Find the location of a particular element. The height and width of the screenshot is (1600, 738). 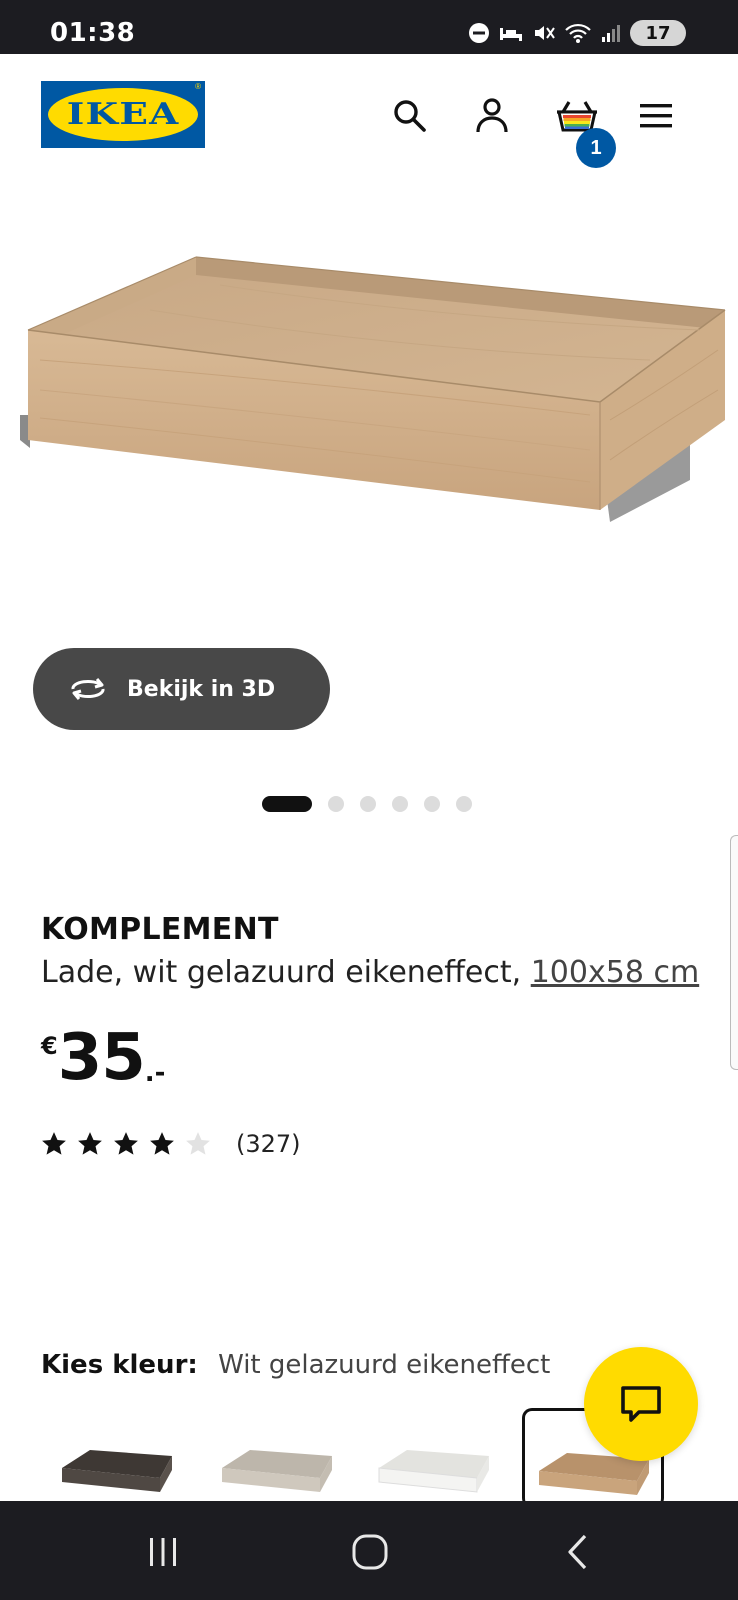

logo-oval: IKEA is located at coordinates (123, 114).